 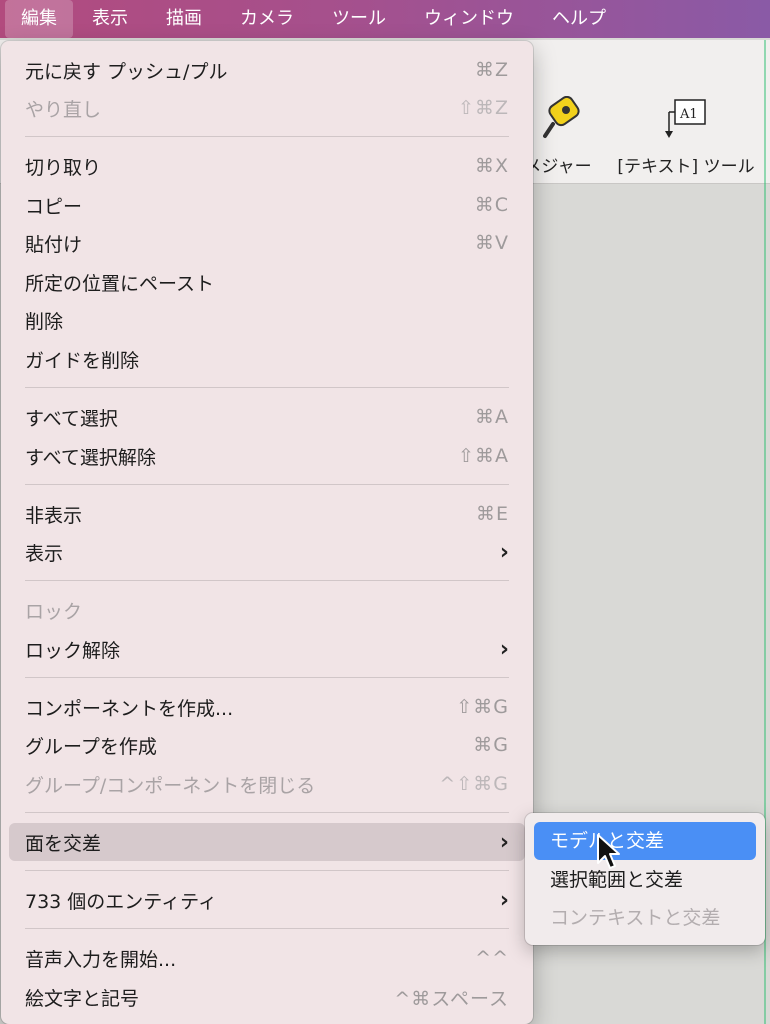 What do you see at coordinates (492, 243) in the screenshot?
I see `shortcut: ⌘V` at bounding box center [492, 243].